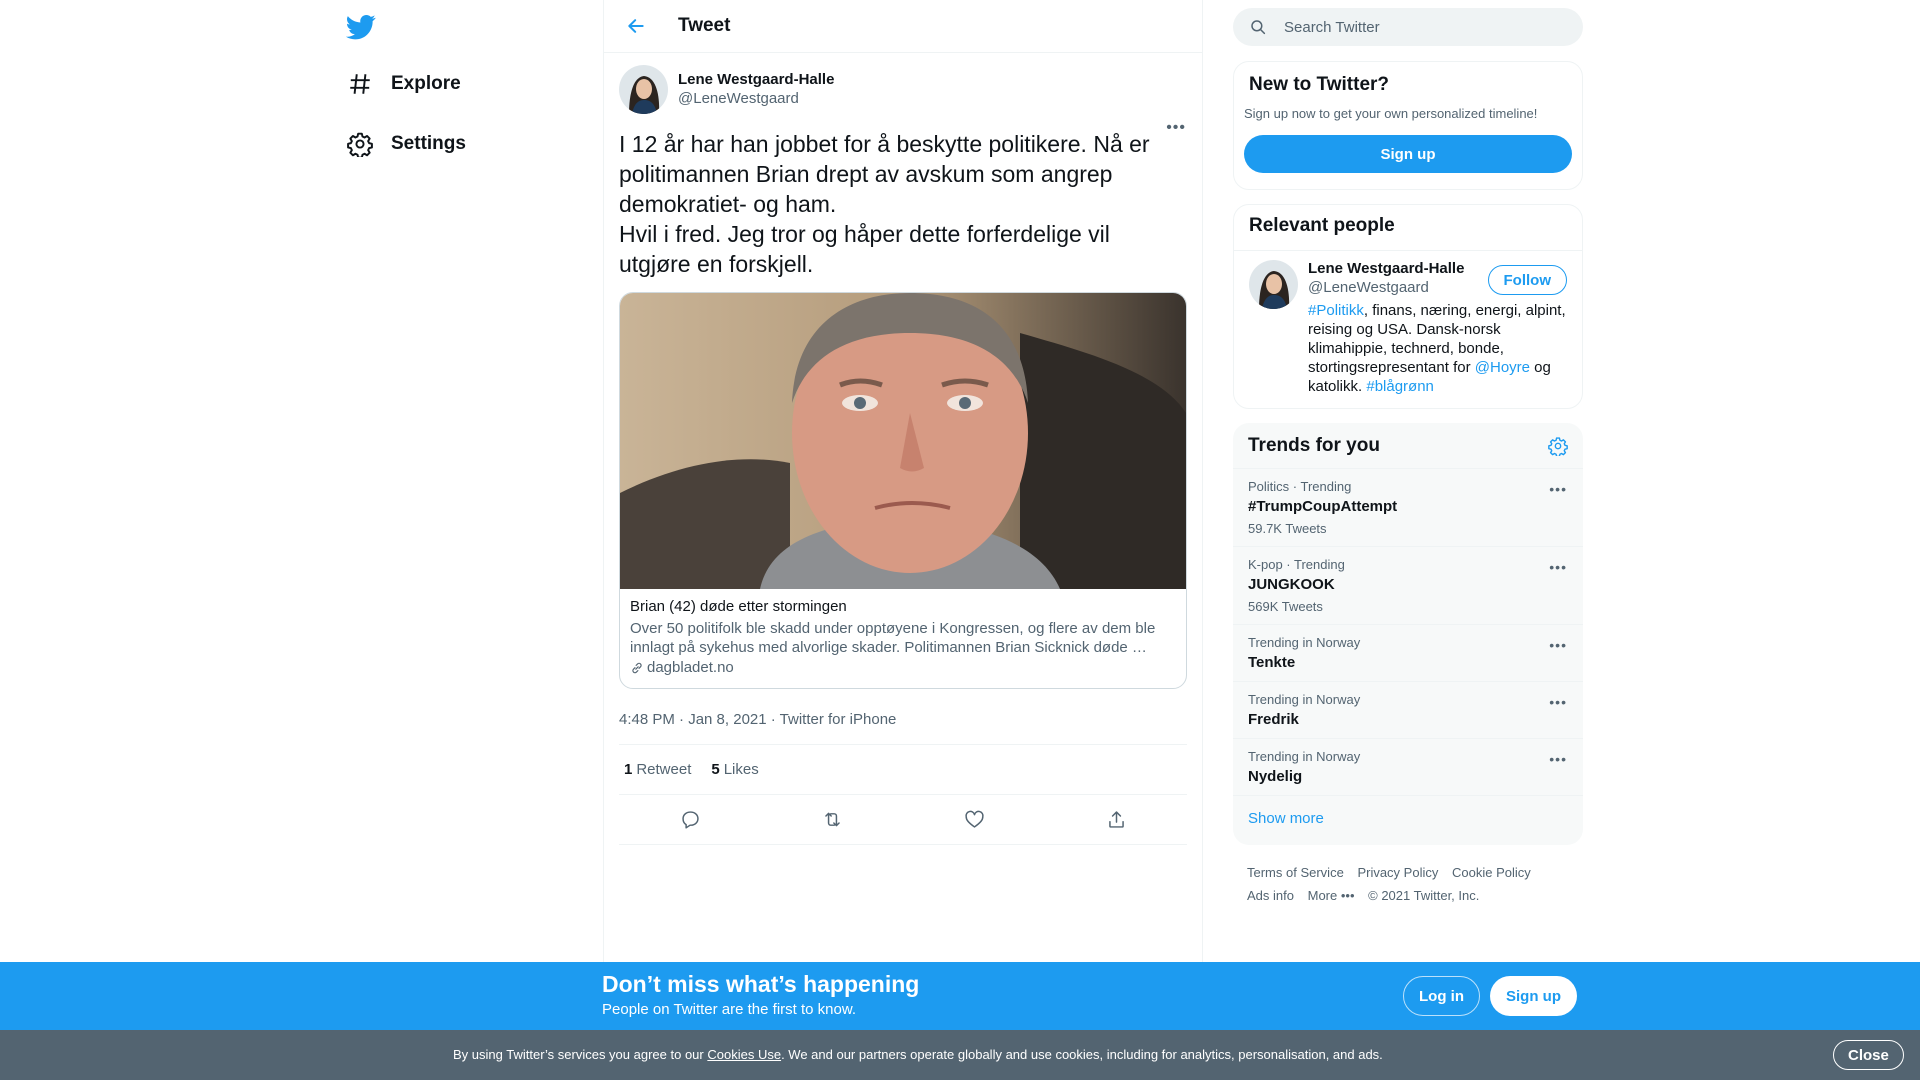 This screenshot has height=1080, width=1920. I want to click on hashtag-icon, so click(360, 84).